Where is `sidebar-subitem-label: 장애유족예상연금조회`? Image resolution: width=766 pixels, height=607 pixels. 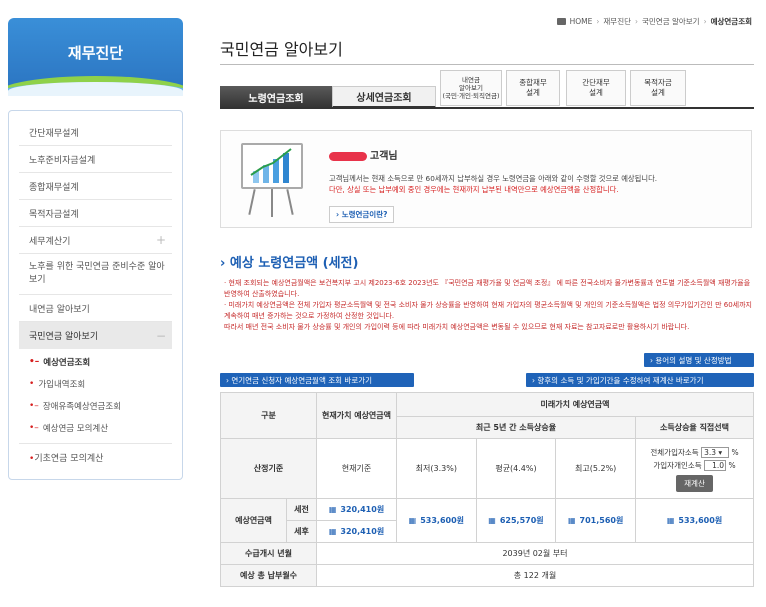 sidebar-subitem-label: 장애유족예상연금조회 is located at coordinates (82, 407).